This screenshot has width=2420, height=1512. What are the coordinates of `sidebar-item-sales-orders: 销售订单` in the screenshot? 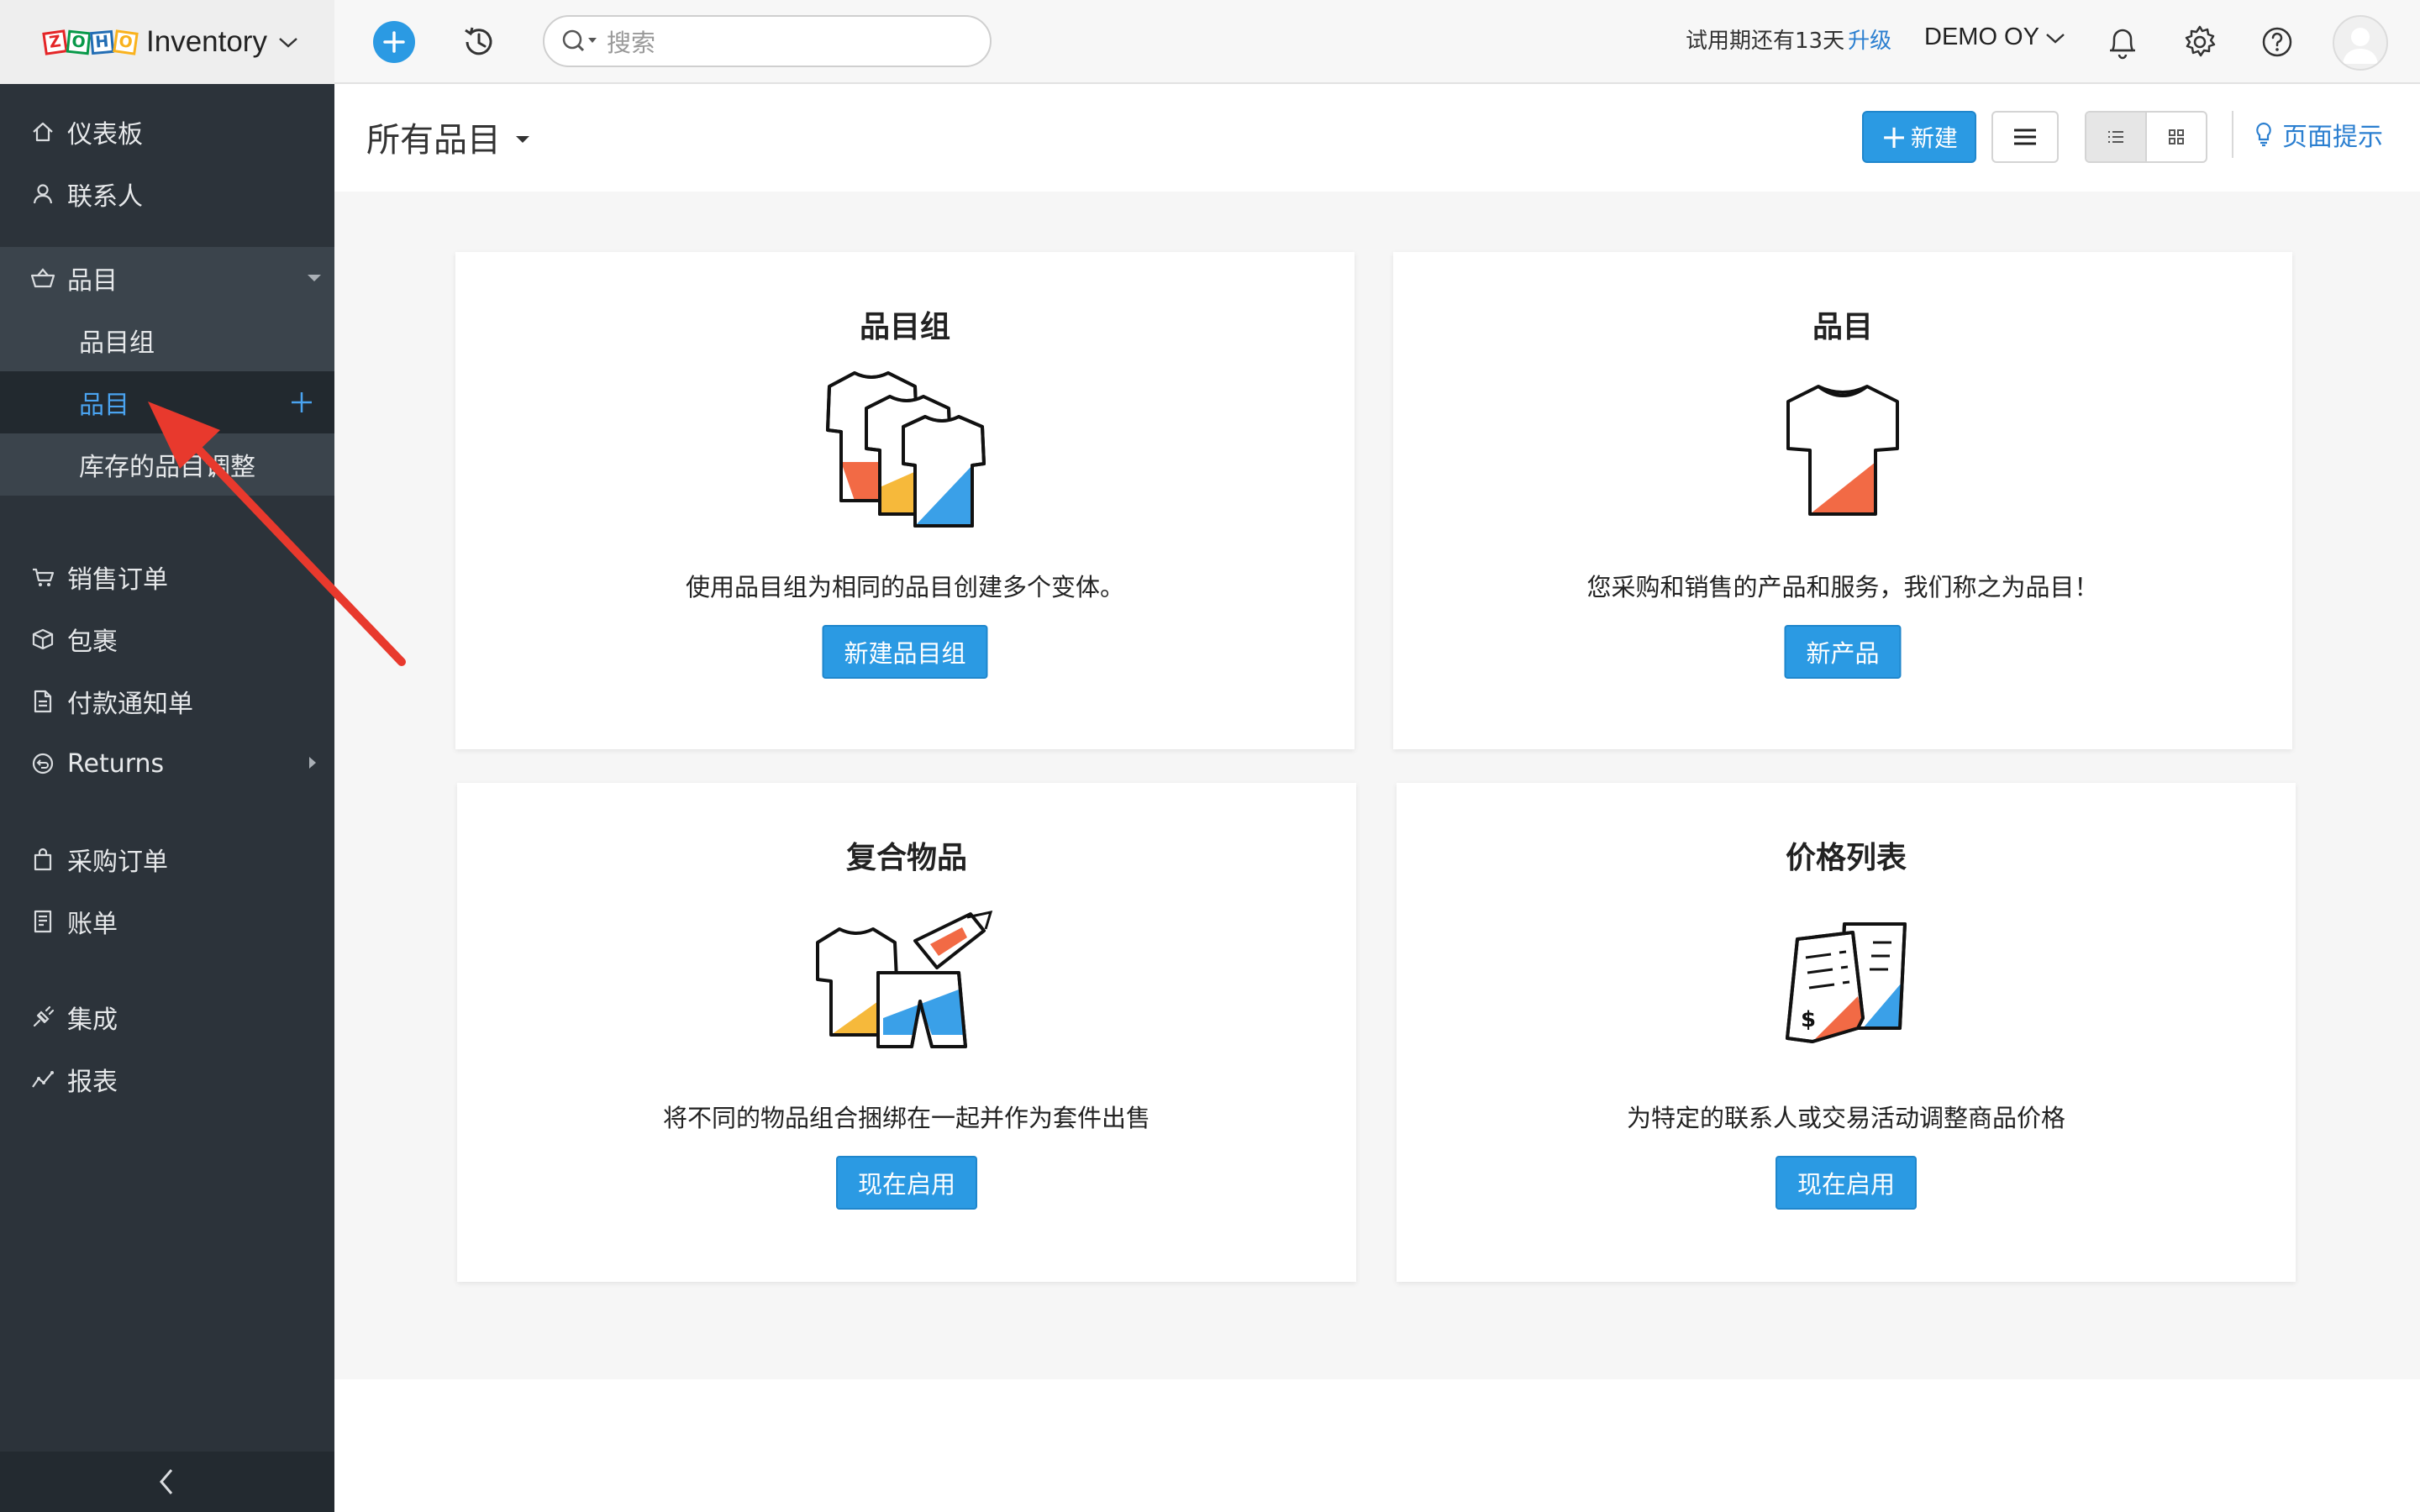 It's located at (167, 577).